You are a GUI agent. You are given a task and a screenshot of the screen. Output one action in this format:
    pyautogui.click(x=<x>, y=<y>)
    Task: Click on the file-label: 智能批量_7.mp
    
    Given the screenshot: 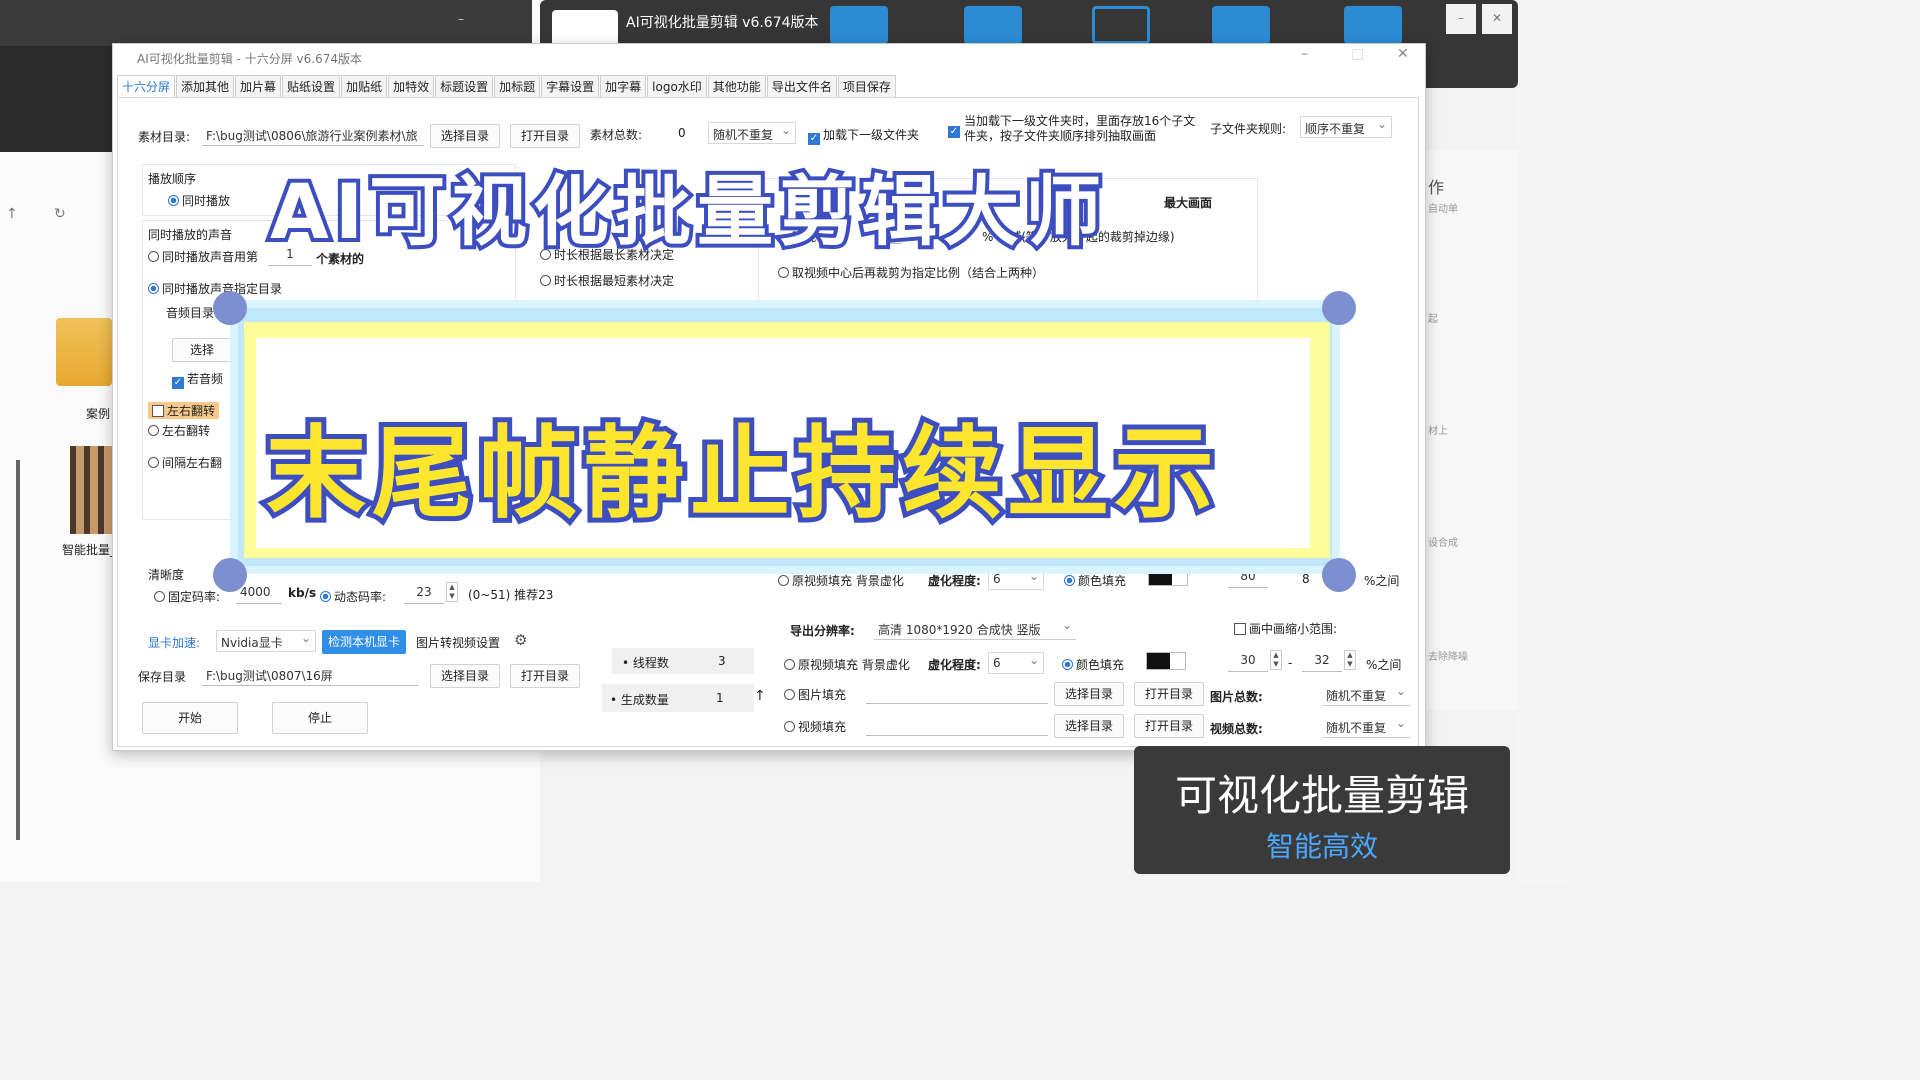 What is the action you would take?
    pyautogui.click(x=88, y=550)
    